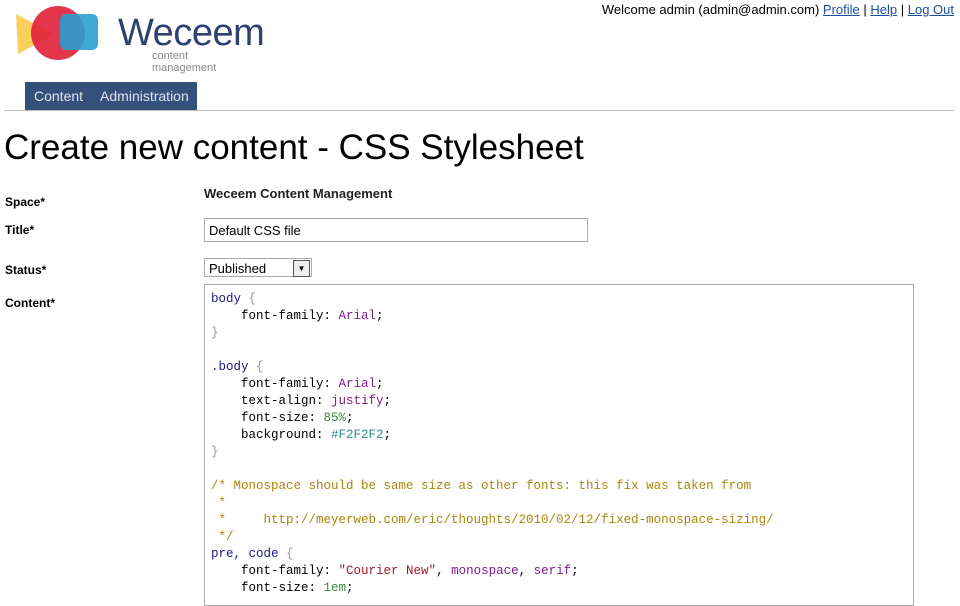 This screenshot has height=606, width=960. What do you see at coordinates (294, 147) in the screenshot?
I see `page-title: Create new content - CSS Stylesheet` at bounding box center [294, 147].